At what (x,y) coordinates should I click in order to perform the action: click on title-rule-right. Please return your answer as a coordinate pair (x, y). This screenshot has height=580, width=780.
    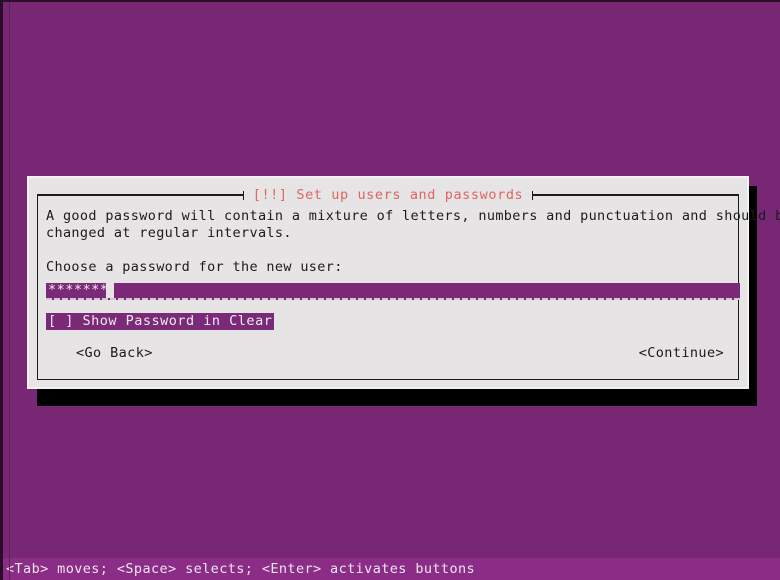
    Looking at the image, I should click on (635, 195).